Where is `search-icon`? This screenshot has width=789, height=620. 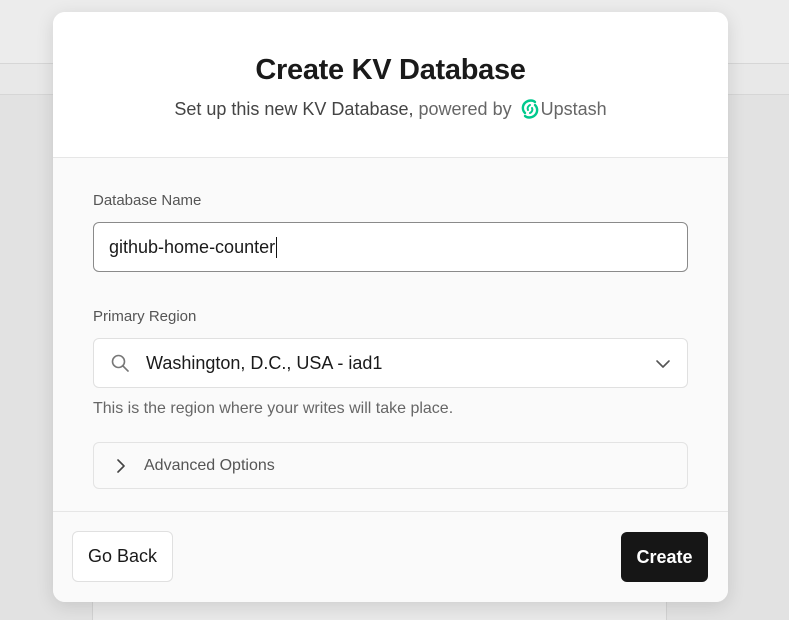
search-icon is located at coordinates (120, 363).